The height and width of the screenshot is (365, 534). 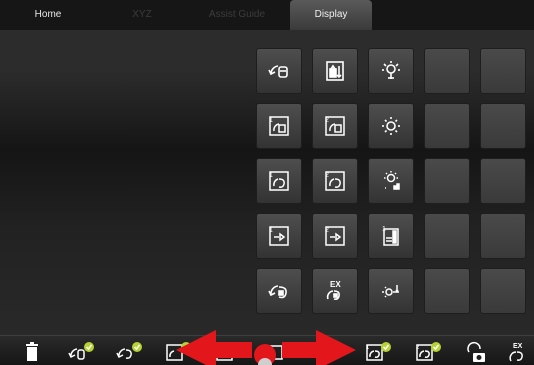 I want to click on light-icon, so click(x=391, y=70).